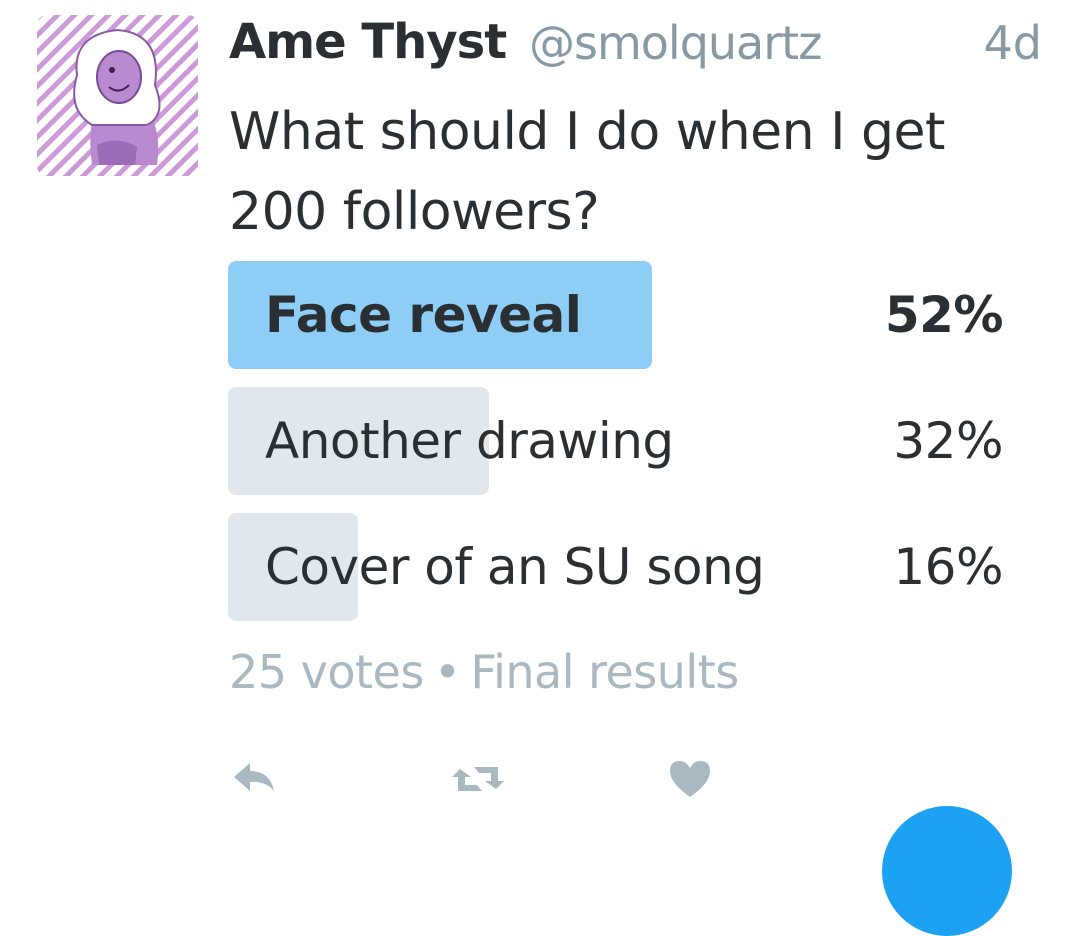 This screenshot has width=1080, height=936. Describe the element at coordinates (515, 567) in the screenshot. I see `poll-option-label: Cover of an SU song` at that location.